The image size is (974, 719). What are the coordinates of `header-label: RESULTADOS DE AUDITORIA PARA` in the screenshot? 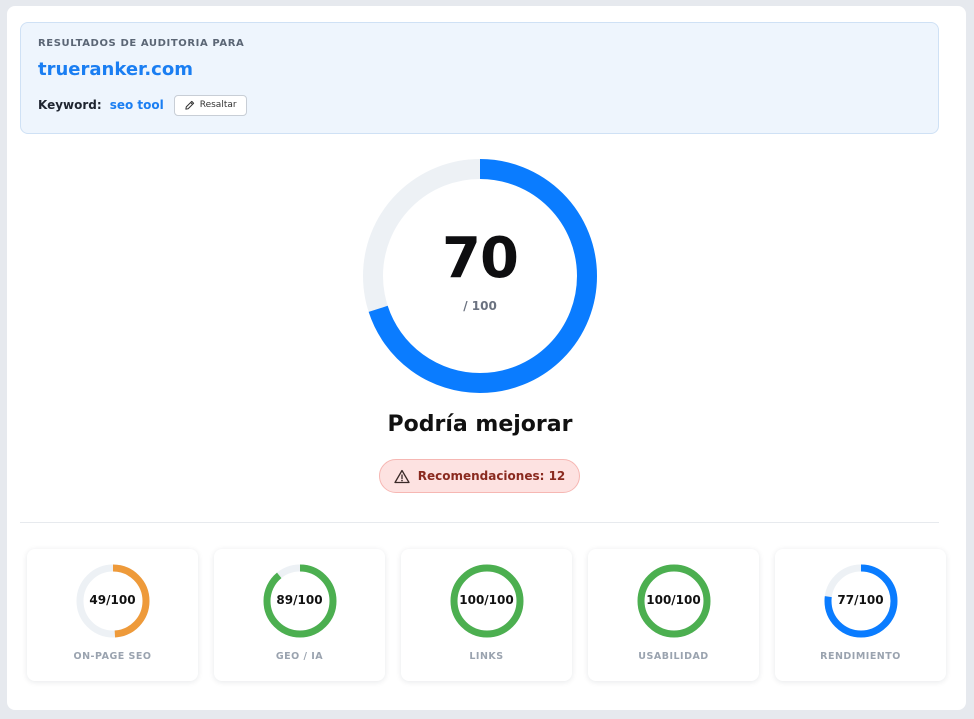 It's located at (141, 43).